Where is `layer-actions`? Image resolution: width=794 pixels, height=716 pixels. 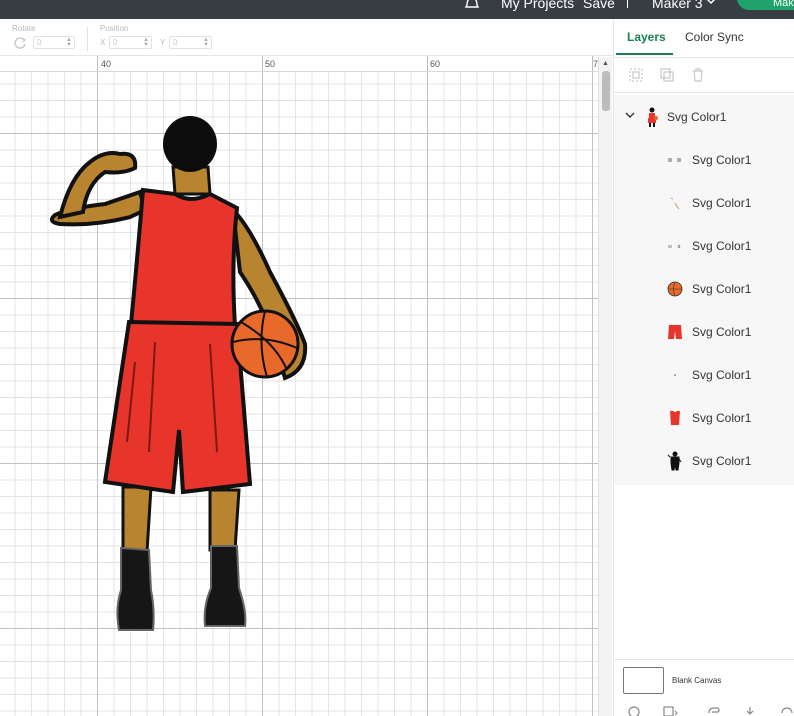 layer-actions is located at coordinates (704, 75).